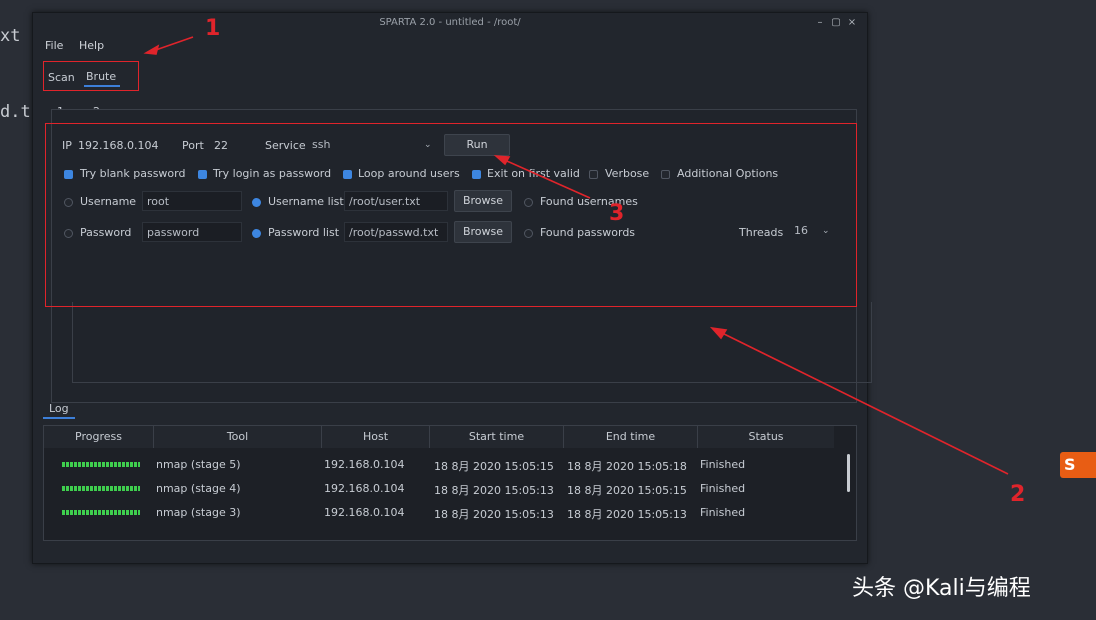  I want to click on sohu-logo: S, so click(1078, 465).